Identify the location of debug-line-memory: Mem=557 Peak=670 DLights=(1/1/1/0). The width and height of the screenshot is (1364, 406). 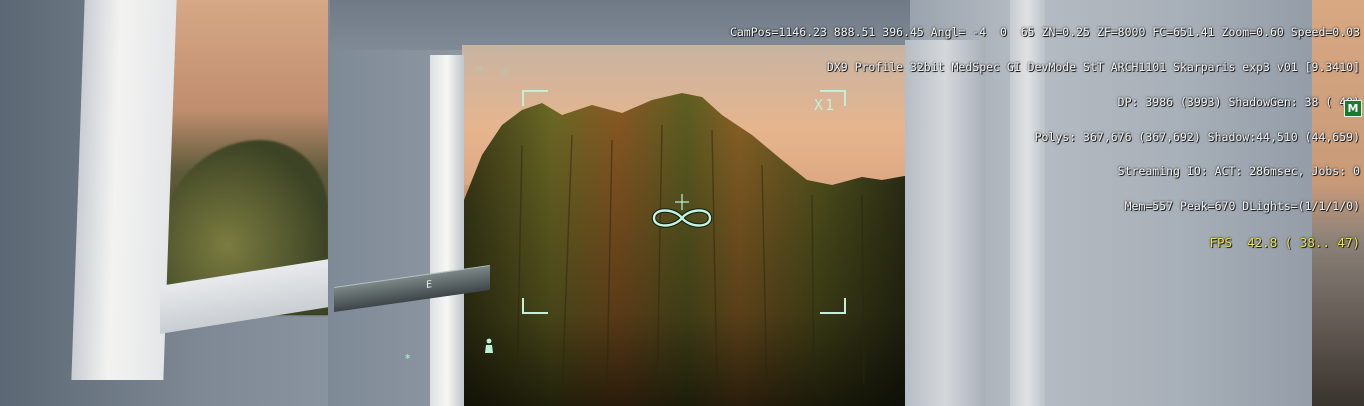
(1242, 206).